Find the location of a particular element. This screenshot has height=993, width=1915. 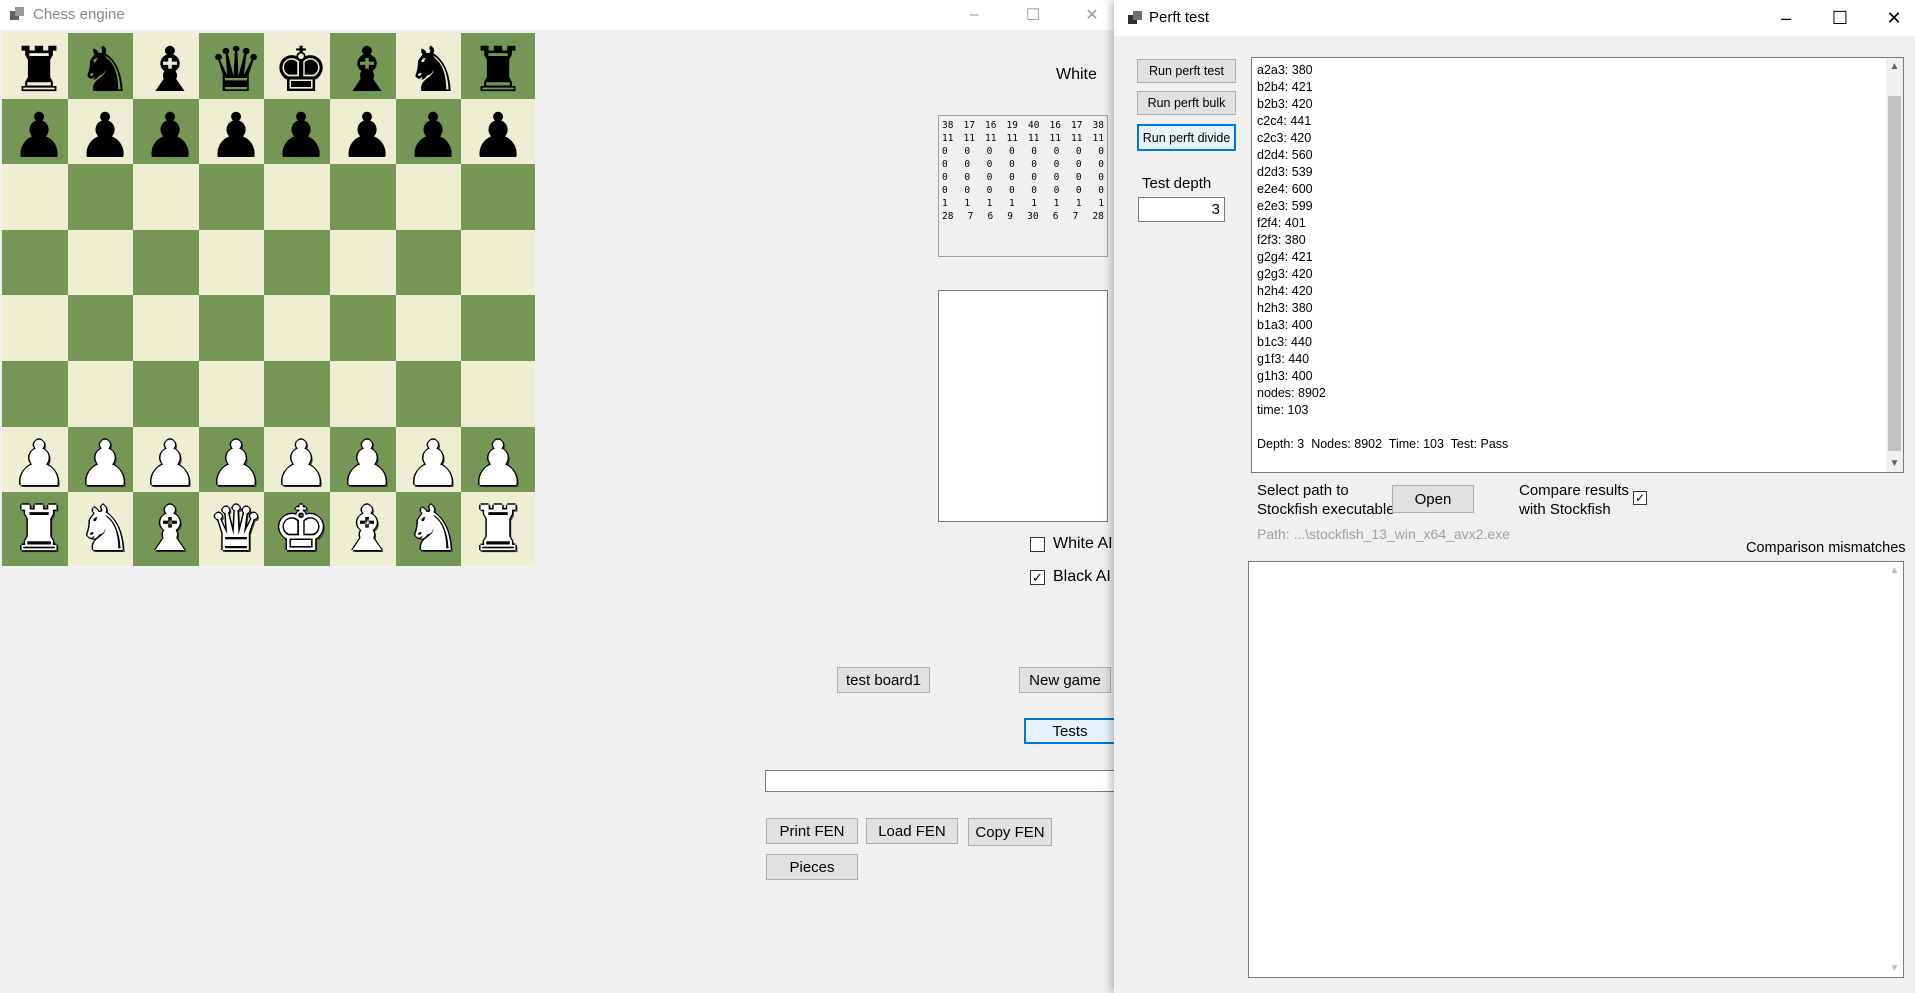

load-fen-button: Load FEN is located at coordinates (912, 831).